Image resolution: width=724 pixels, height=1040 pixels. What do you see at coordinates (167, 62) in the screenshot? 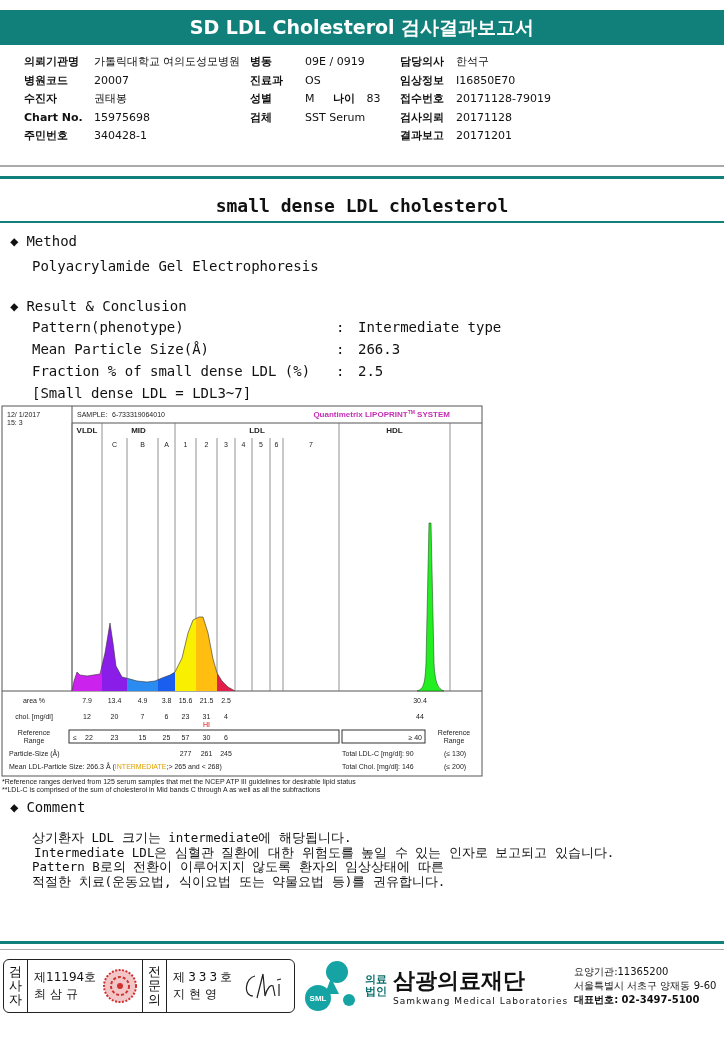
I see `field-value: 가톨릭대학교 여의도성모병원` at bounding box center [167, 62].